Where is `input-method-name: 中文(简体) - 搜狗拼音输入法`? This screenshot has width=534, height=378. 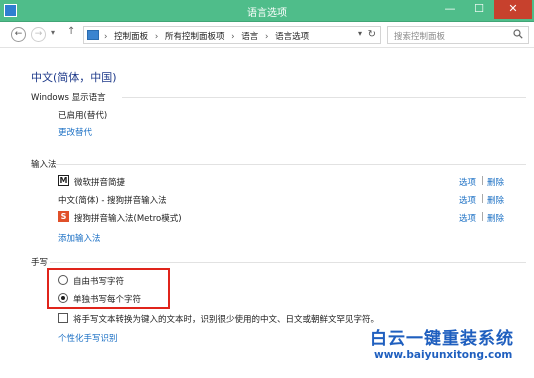 input-method-name: 中文(简体) - 搜狗拼音输入法 is located at coordinates (112, 201).